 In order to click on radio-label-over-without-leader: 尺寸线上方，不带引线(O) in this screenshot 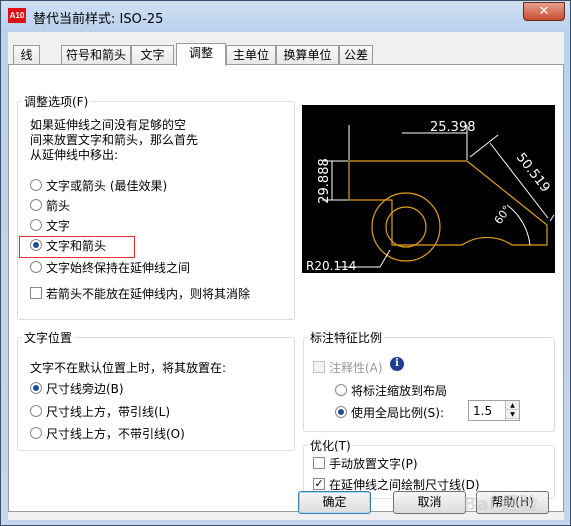, I will do `click(115, 434)`.